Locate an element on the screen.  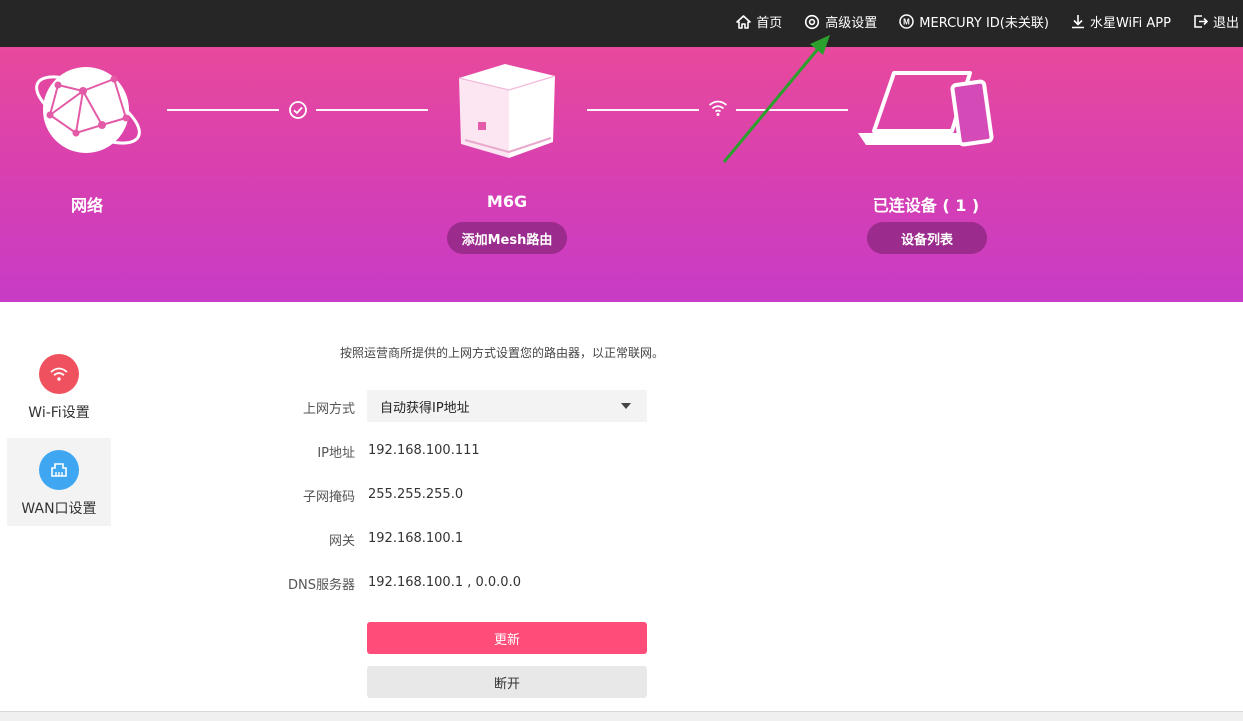
nav-logout: 退出 is located at coordinates (1216, 21).